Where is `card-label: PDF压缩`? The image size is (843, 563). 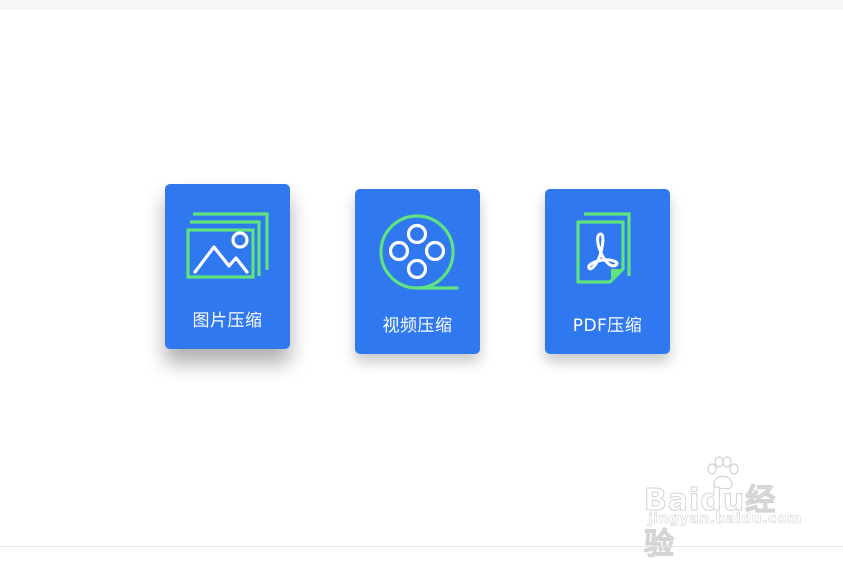
card-label: PDF压缩 is located at coordinates (607, 326).